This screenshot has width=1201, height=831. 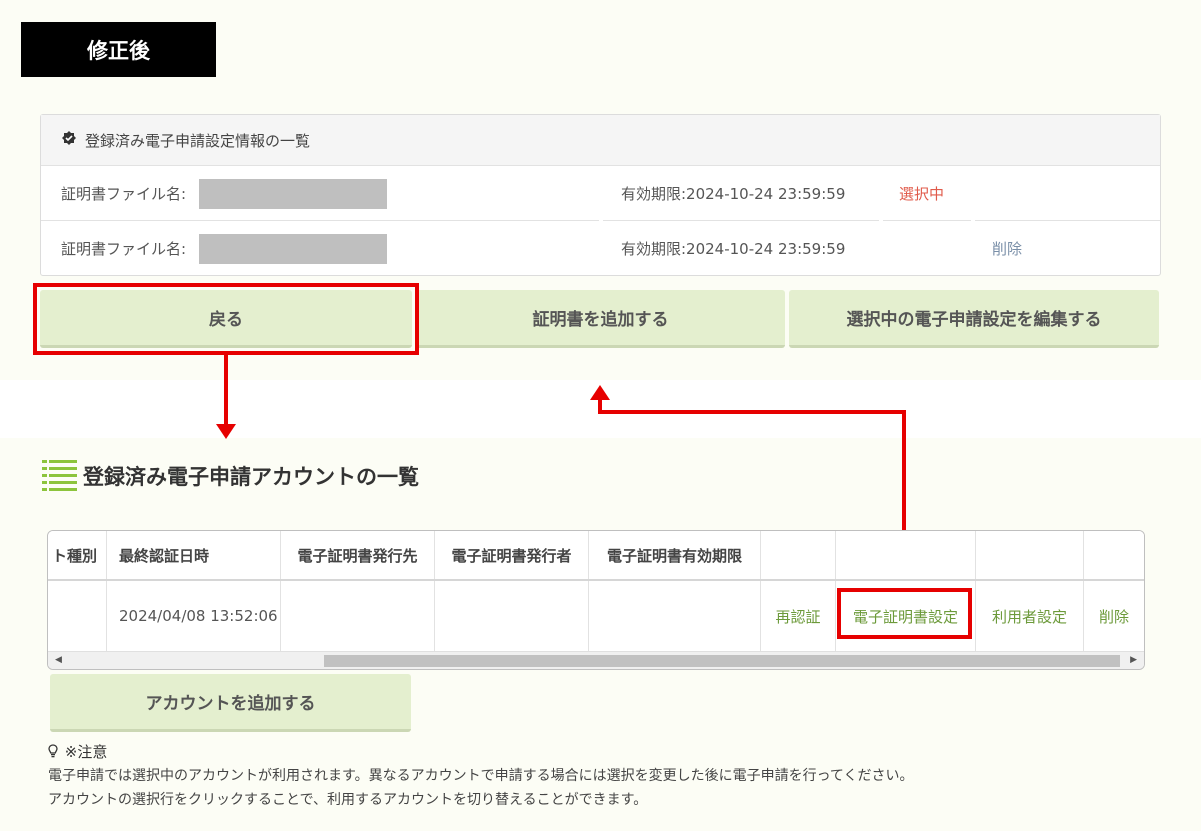 I want to click on table-header-row: ト種別 最終認証日時 電子証明書発行先 電子証明書発行者 電子証明書有効期限, so click(x=596, y=556).